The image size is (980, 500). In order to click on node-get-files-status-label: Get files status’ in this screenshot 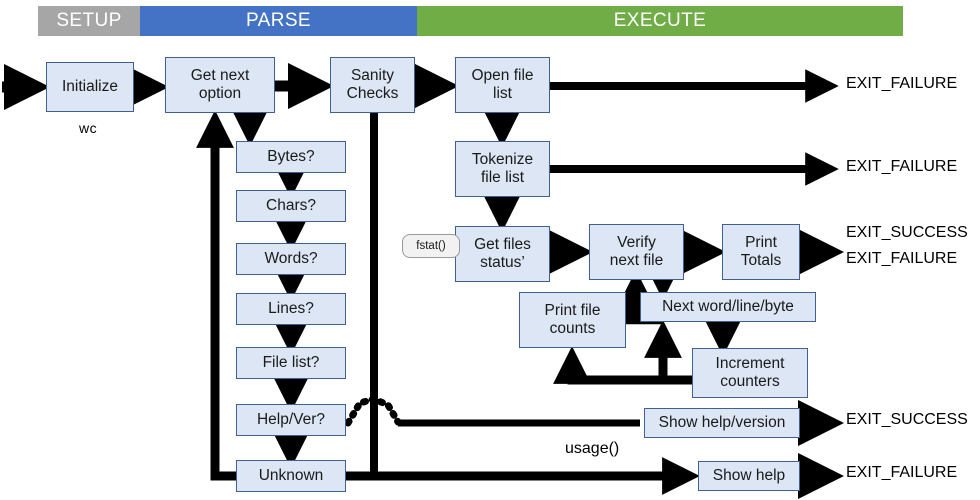, I will do `click(502, 253)`.